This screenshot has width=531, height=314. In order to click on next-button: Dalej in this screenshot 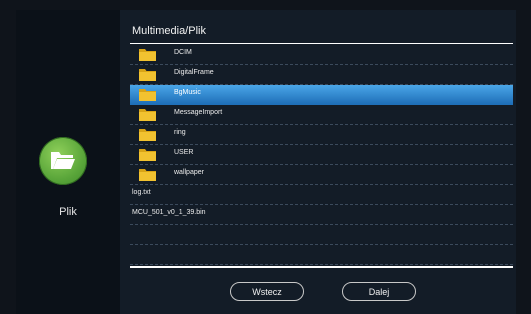, I will do `click(379, 291)`.